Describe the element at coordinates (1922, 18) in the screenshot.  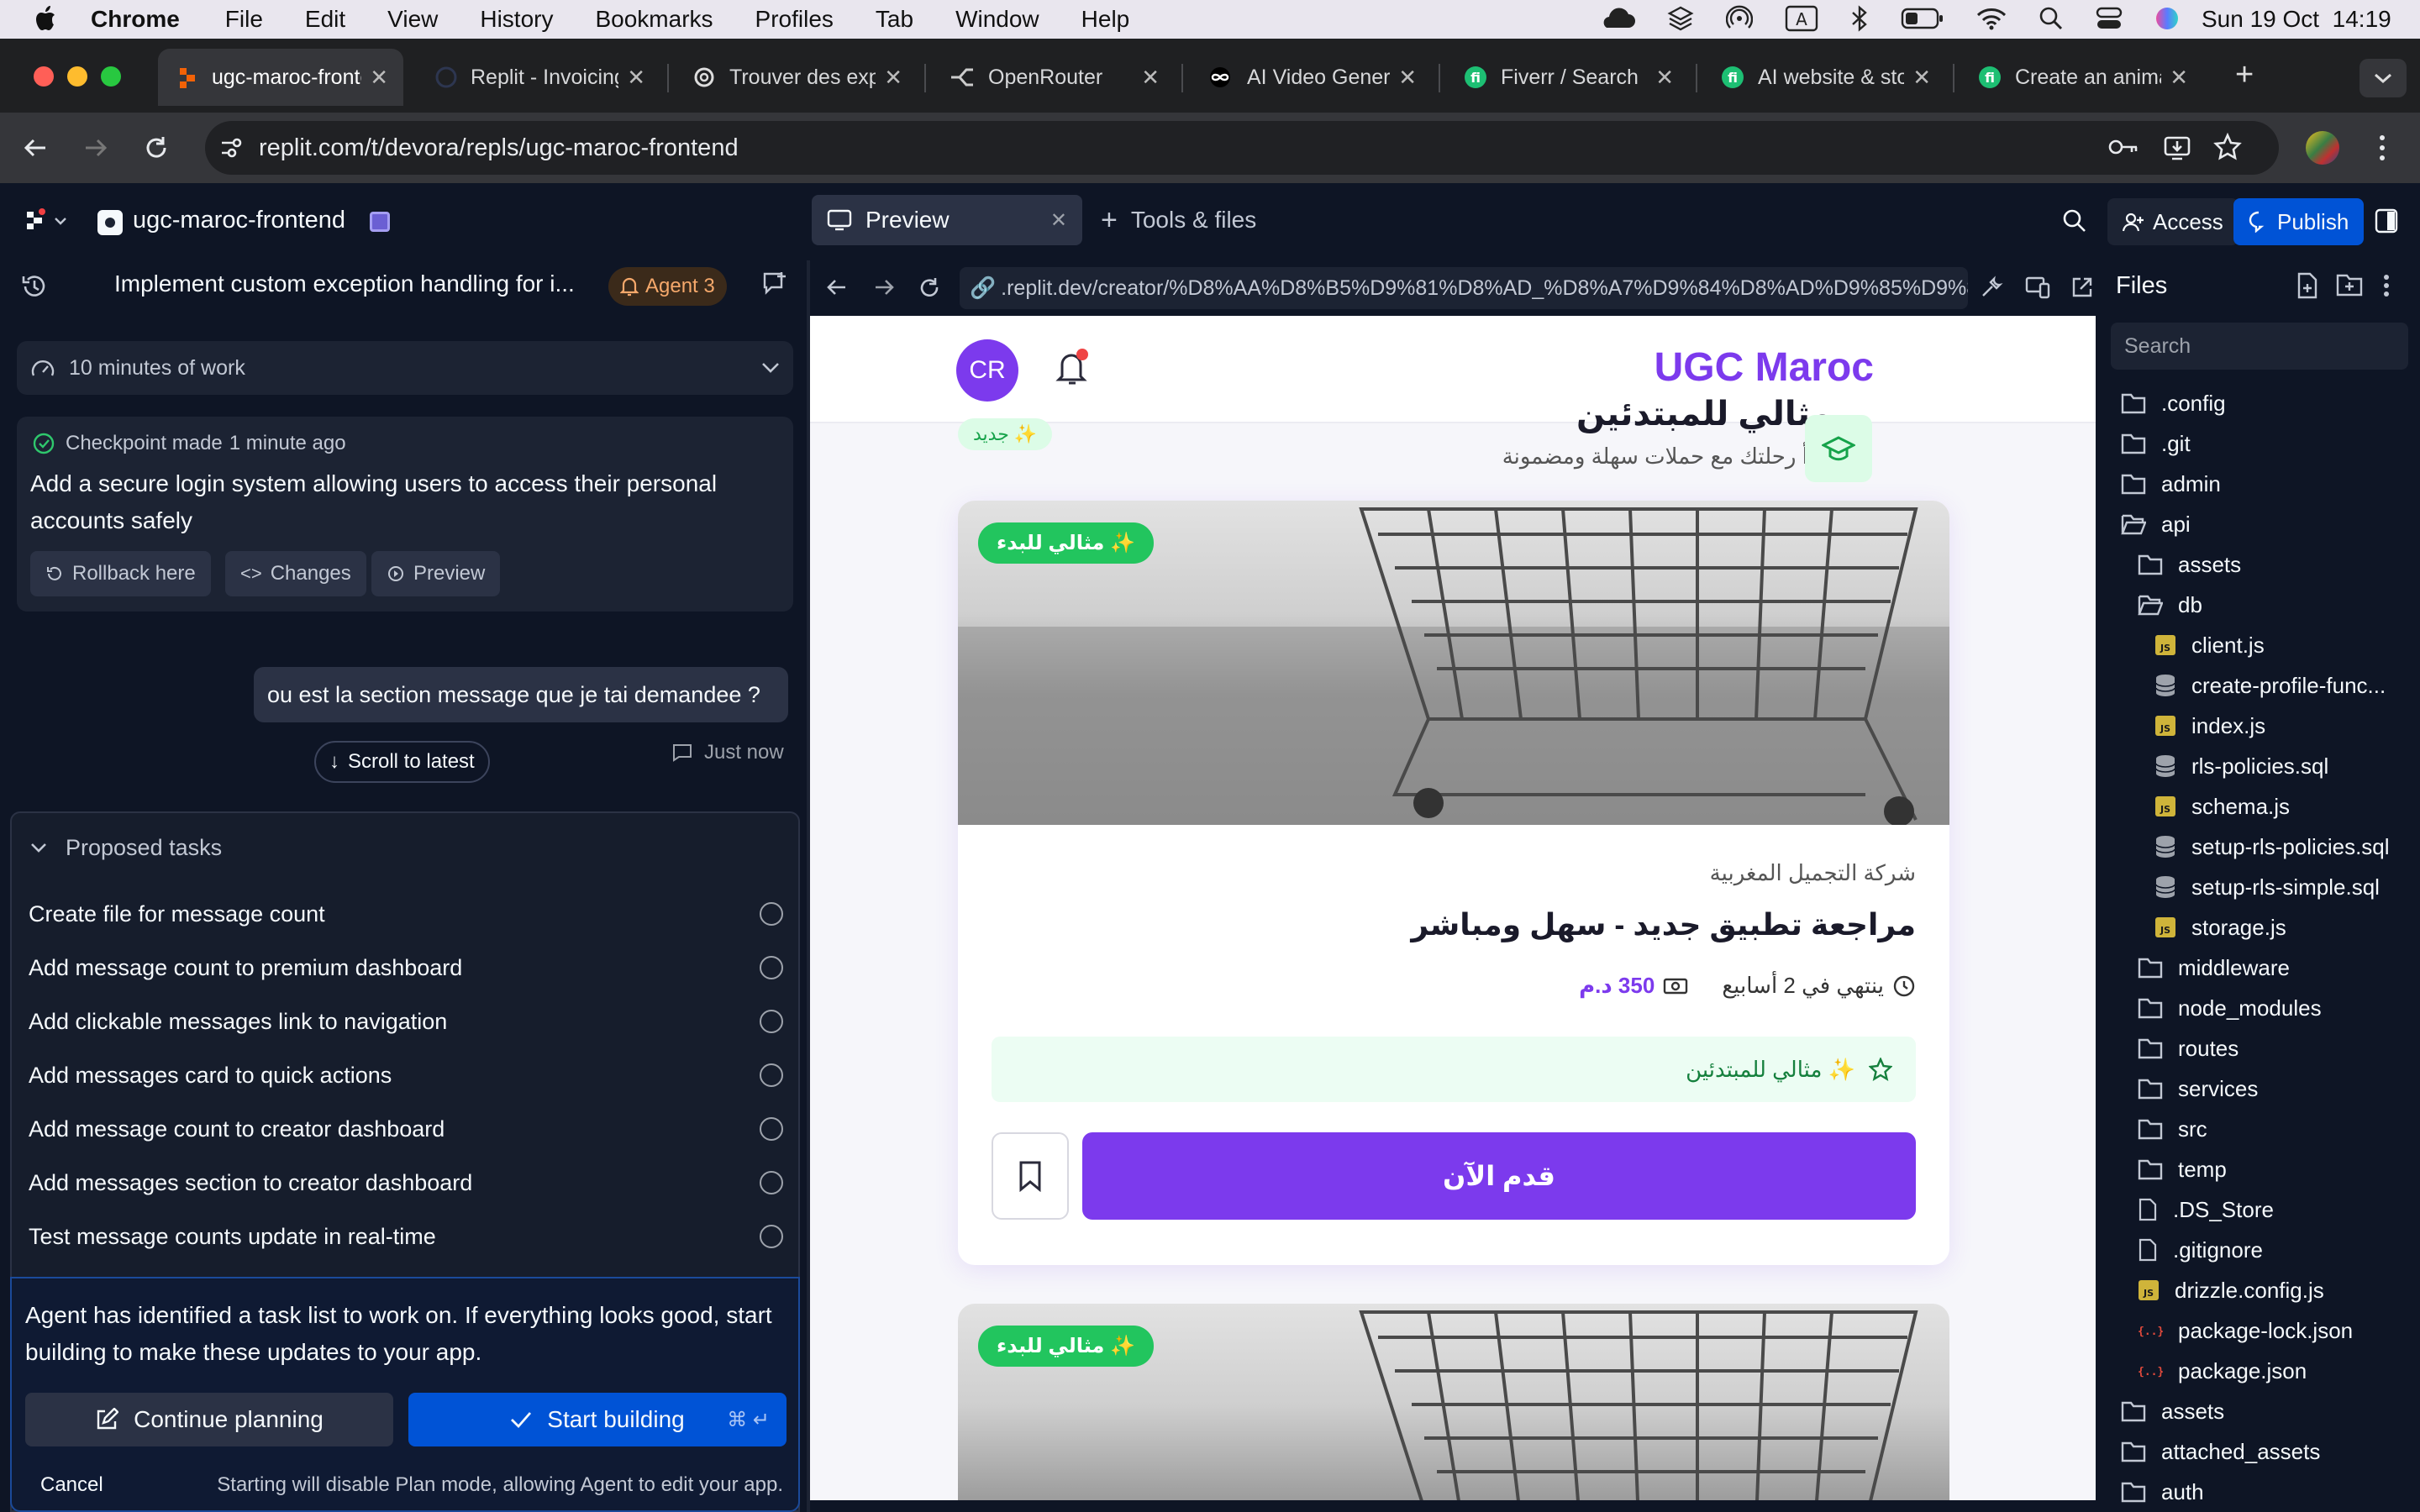
I see `battery-icon` at that location.